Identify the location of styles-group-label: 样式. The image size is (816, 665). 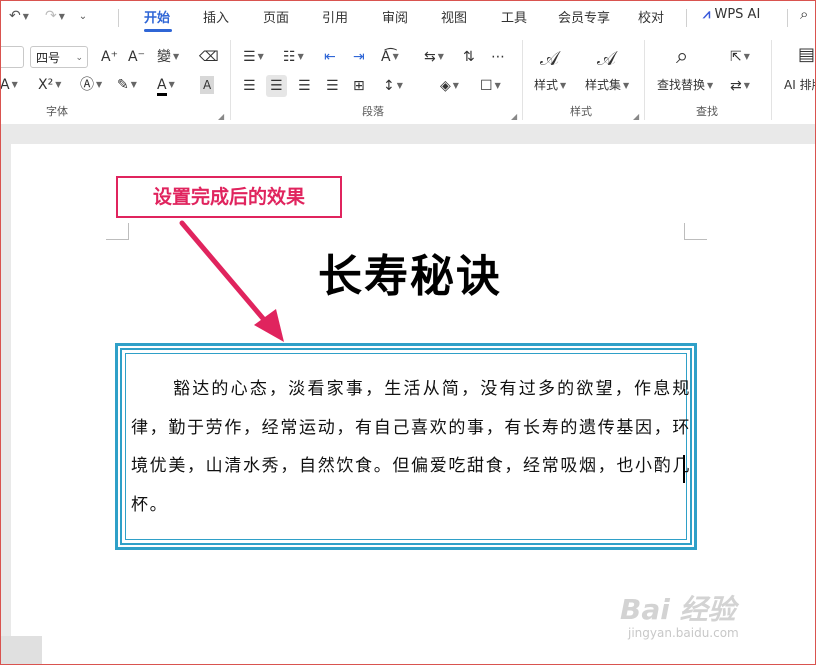
(581, 111).